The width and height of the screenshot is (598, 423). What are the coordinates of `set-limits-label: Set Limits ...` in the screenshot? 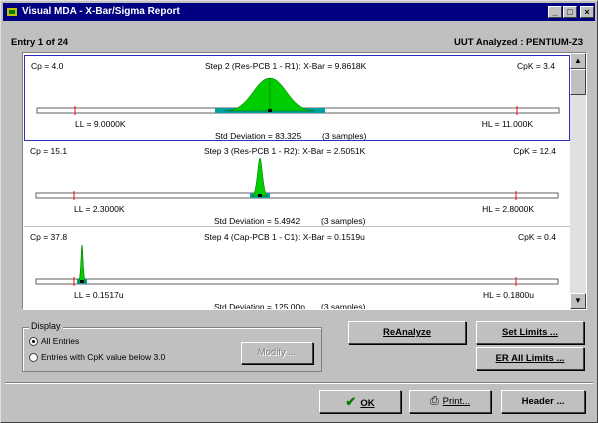 It's located at (530, 332).